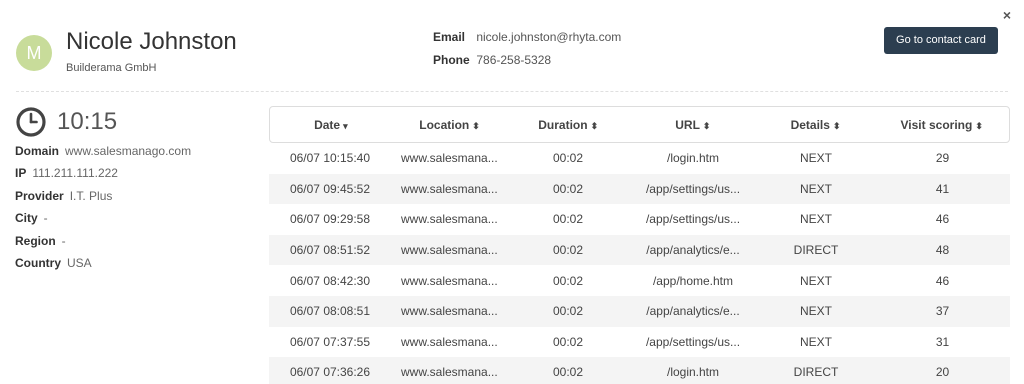  I want to click on info-value: www.salesmanago.com, so click(128, 151).